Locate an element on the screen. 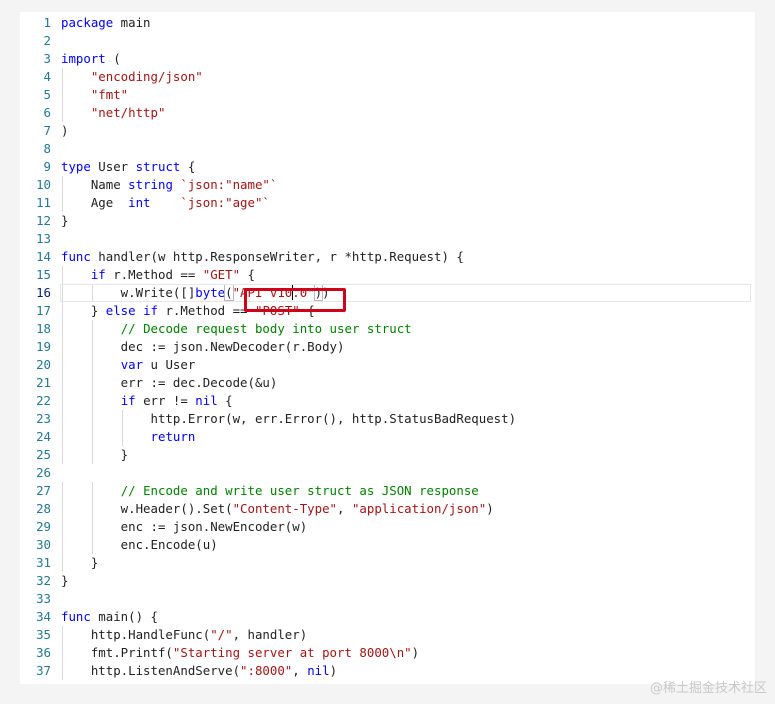 Image resolution: width=775 pixels, height=704 pixels. line-code: } is located at coordinates (64, 221).